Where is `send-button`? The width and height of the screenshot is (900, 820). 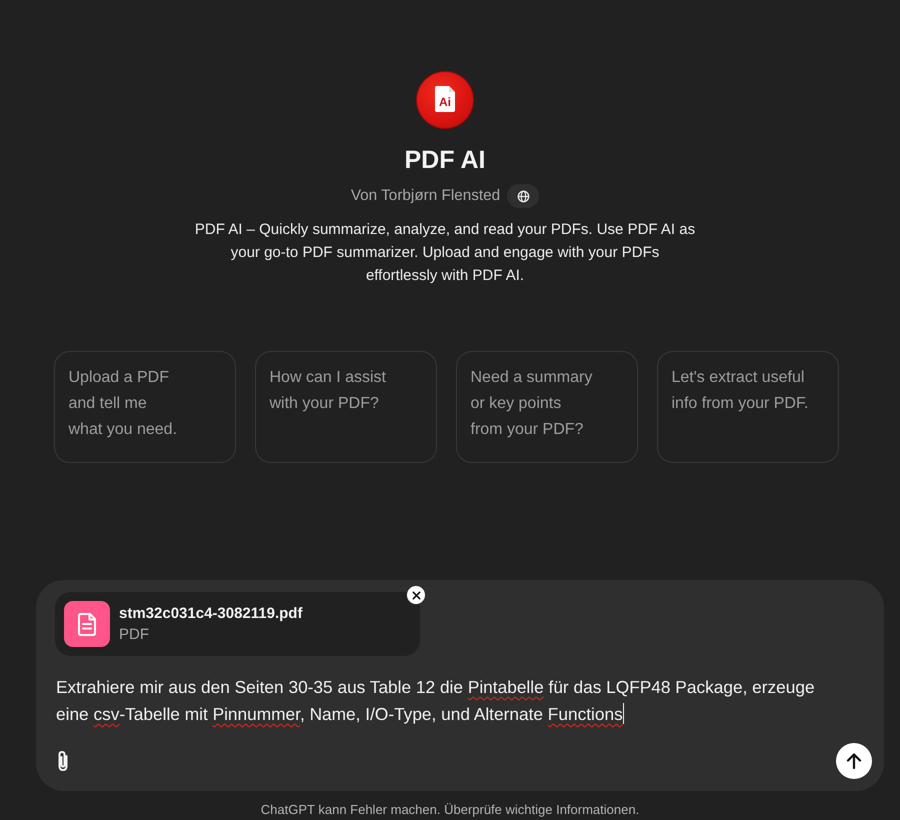
send-button is located at coordinates (854, 761).